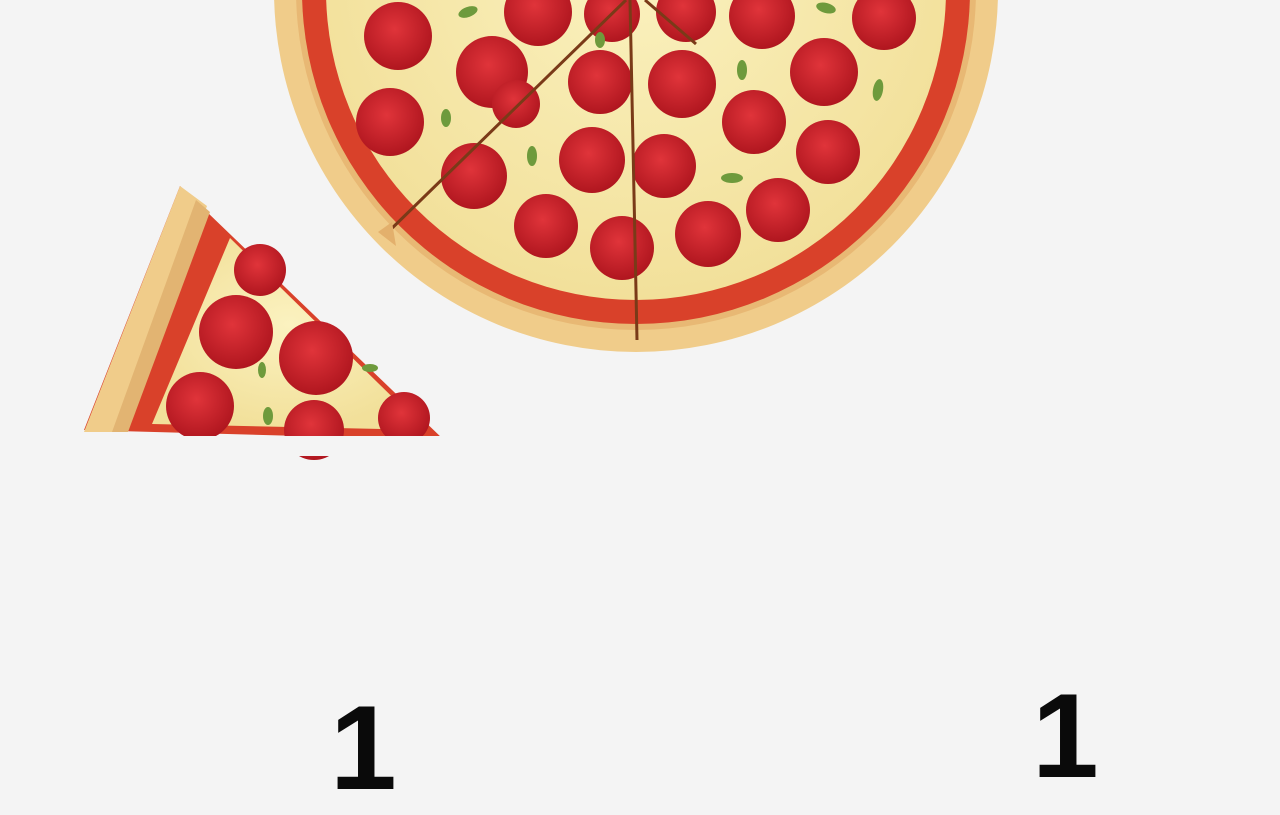  Describe the element at coordinates (270, 446) in the screenshot. I see `slice-bottom-mask` at that location.